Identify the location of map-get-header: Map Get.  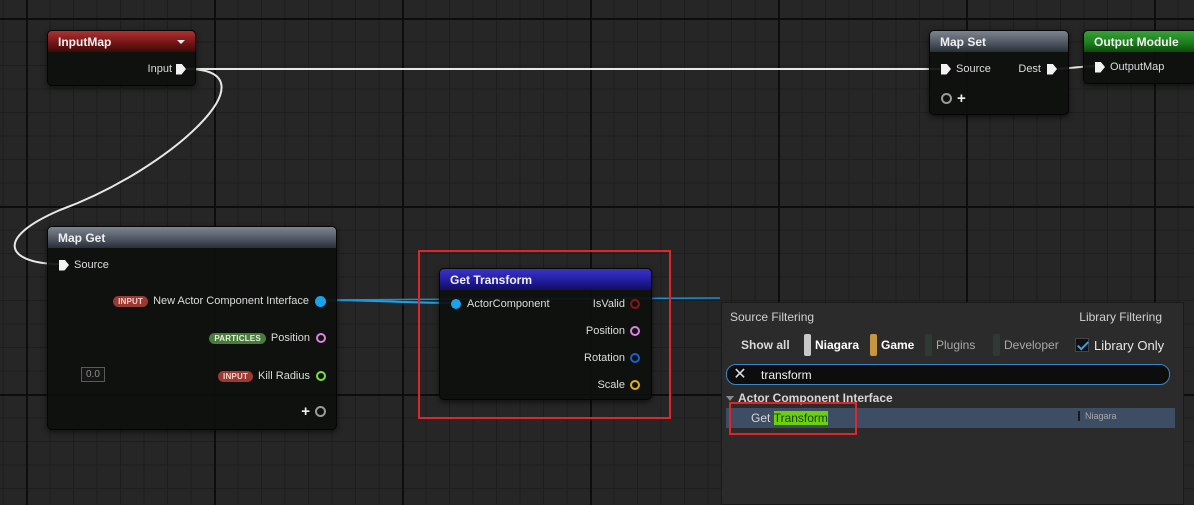
(192, 237).